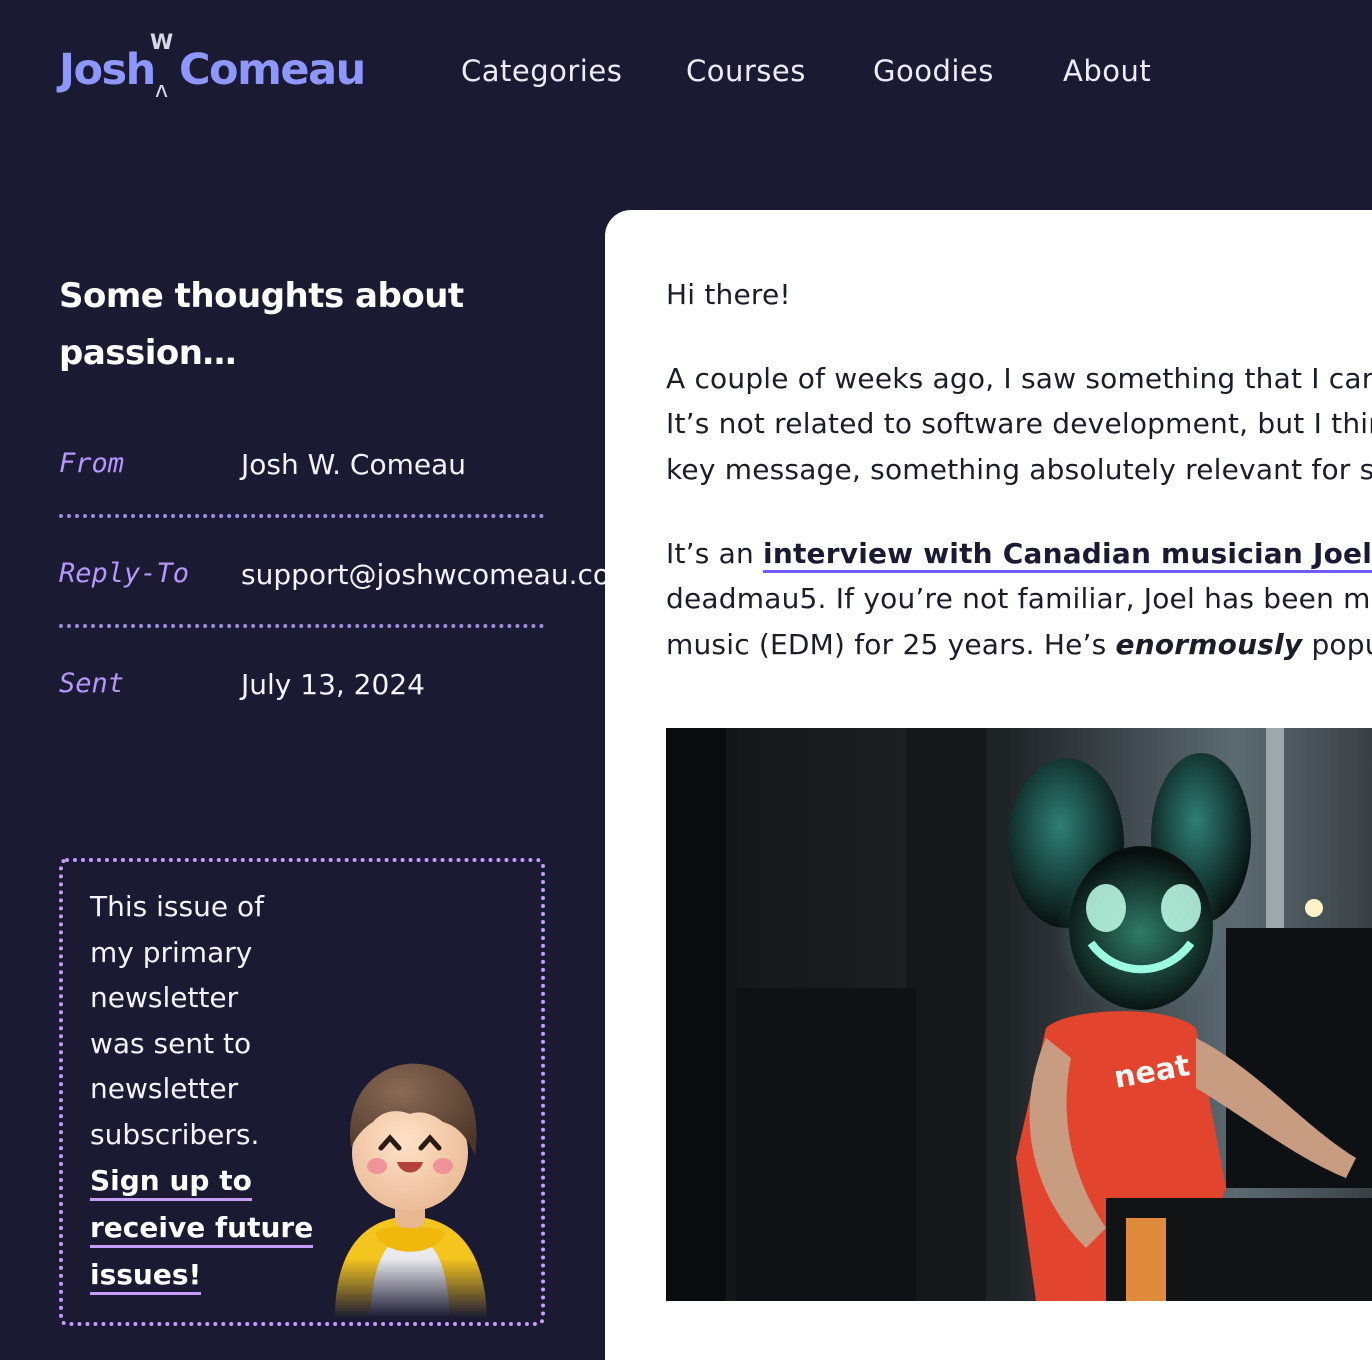 This screenshot has width=1372, height=1360. What do you see at coordinates (177, 906) in the screenshot?
I see `notice-line: This issue of` at bounding box center [177, 906].